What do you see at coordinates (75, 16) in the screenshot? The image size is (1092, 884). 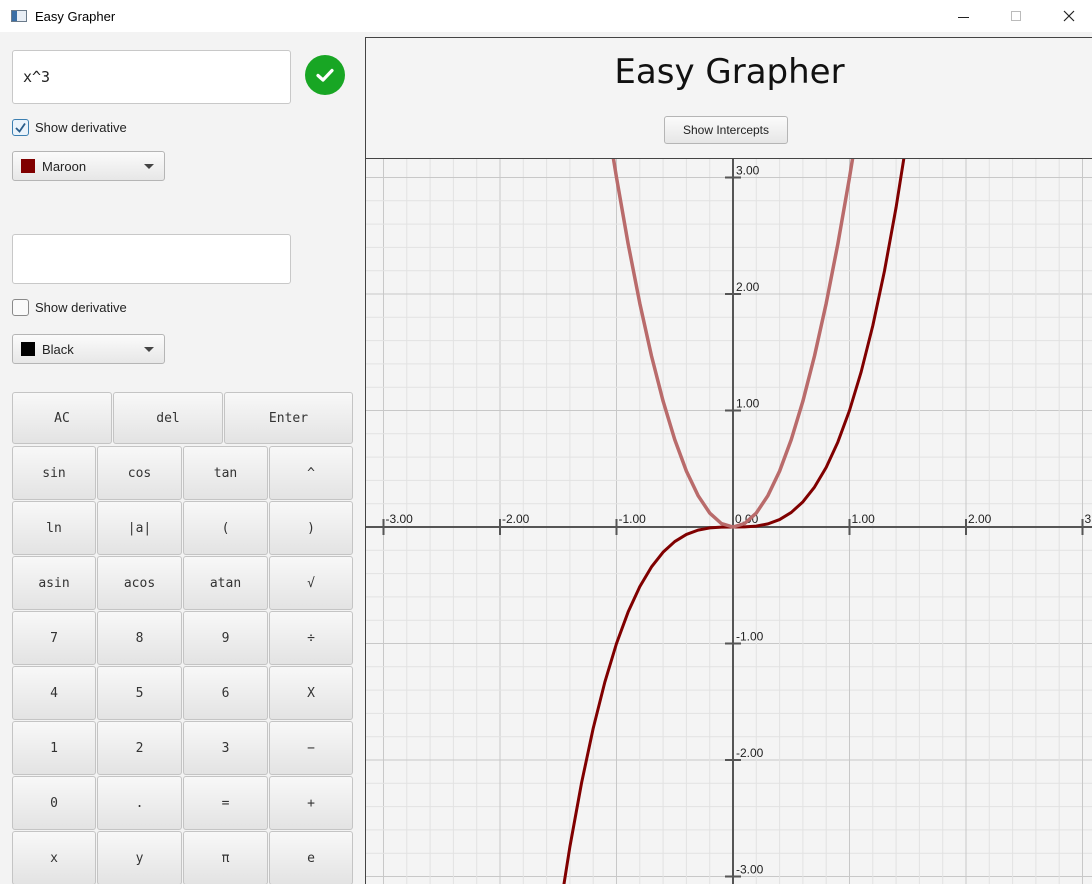 I see `window-title: Easy Grapher` at bounding box center [75, 16].